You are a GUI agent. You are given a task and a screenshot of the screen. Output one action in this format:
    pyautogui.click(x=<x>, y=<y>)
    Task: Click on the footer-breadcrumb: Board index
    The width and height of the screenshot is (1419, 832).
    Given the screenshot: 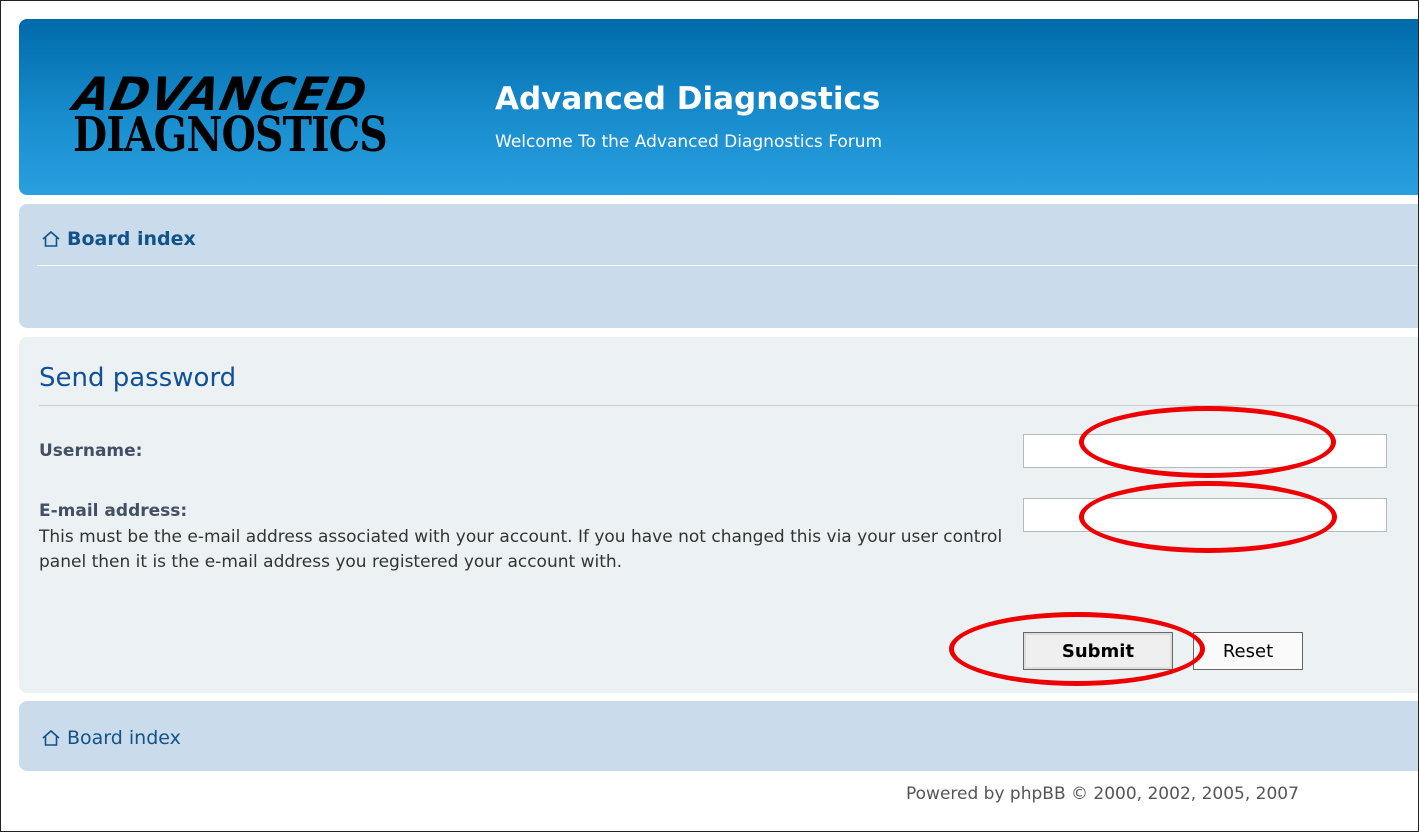 What is the action you would take?
    pyautogui.click(x=111, y=738)
    